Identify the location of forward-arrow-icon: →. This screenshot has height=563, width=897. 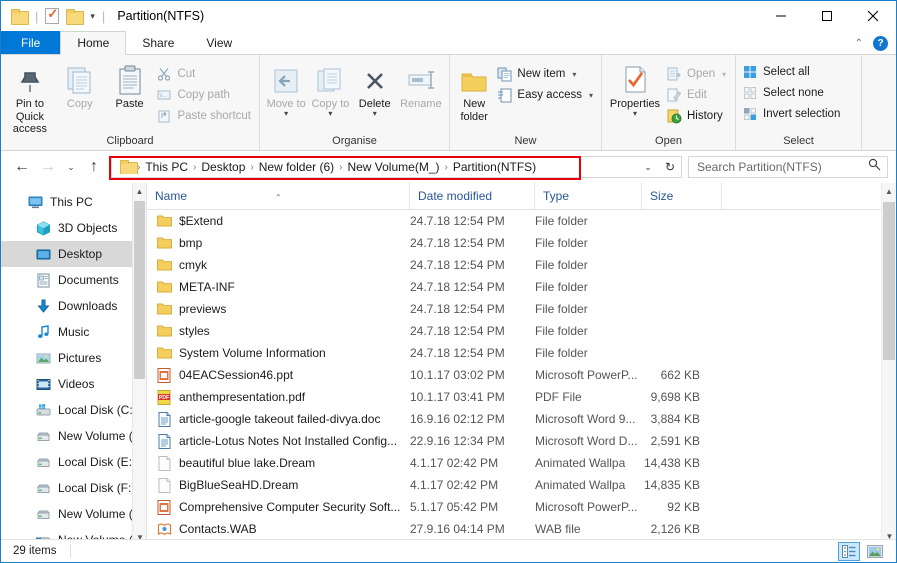
(48, 167).